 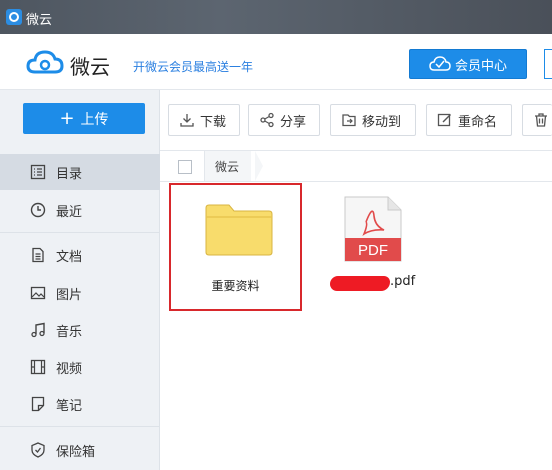 I want to click on download-label: 下载, so click(x=213, y=122).